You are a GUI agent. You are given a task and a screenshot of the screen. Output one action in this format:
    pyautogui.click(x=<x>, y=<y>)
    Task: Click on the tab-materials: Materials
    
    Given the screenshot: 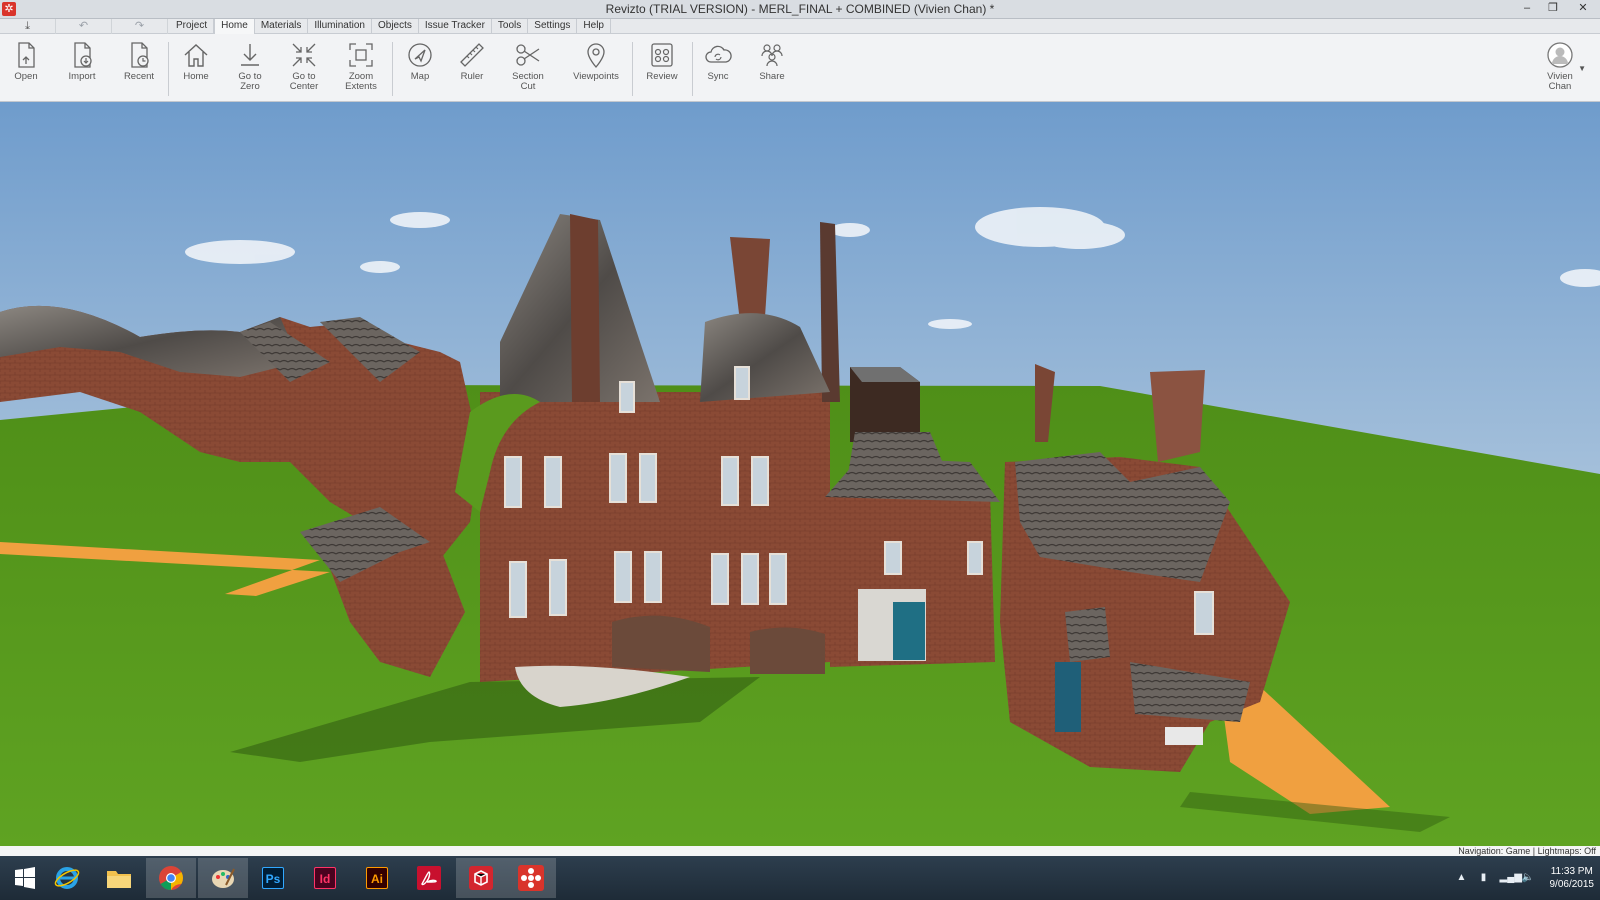 What is the action you would take?
    pyautogui.click(x=282, y=26)
    